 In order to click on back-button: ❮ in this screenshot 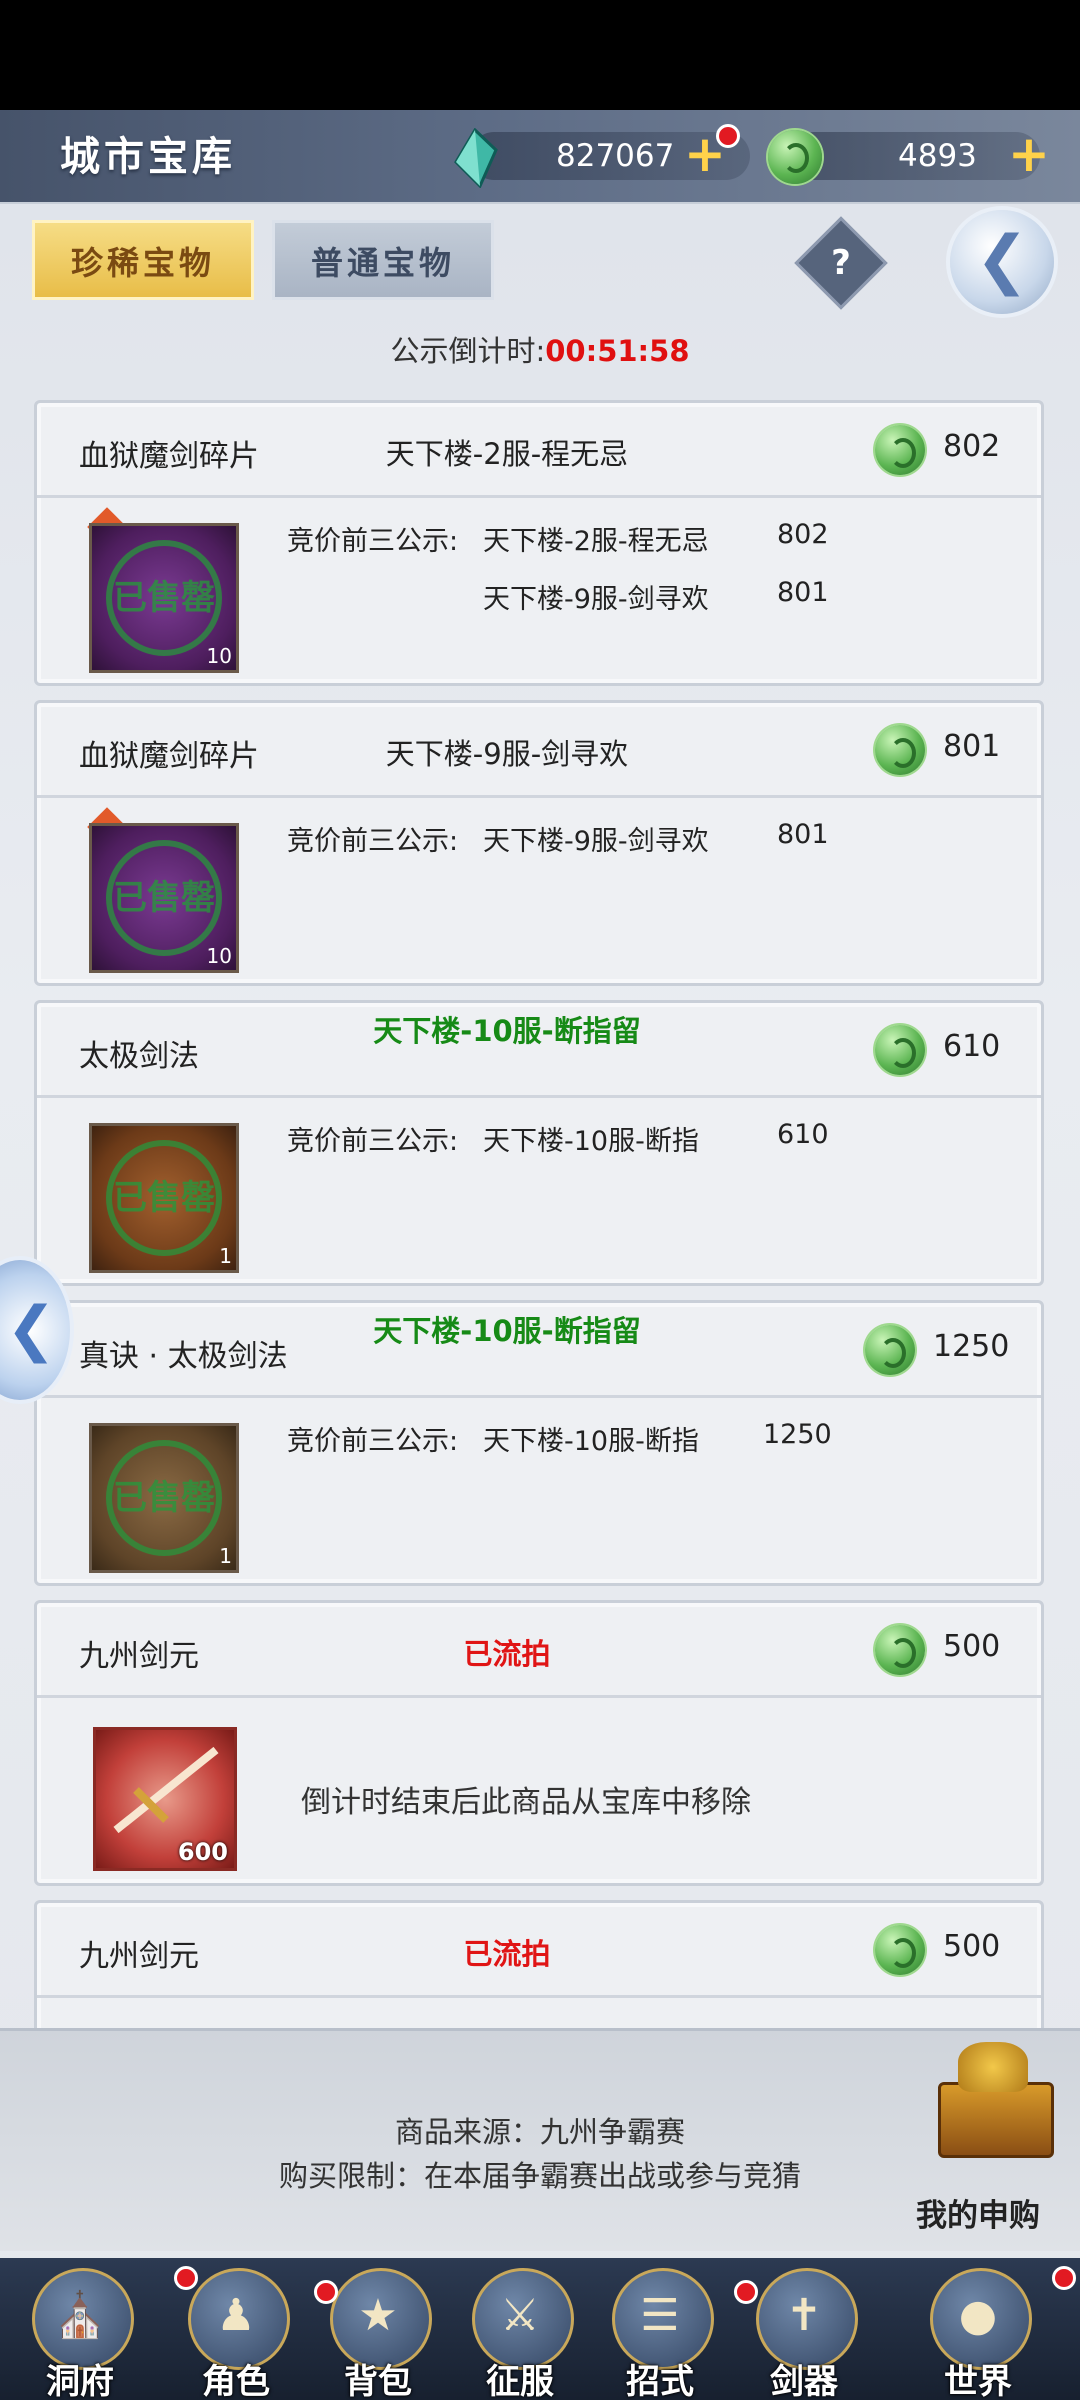, I will do `click(1002, 262)`.